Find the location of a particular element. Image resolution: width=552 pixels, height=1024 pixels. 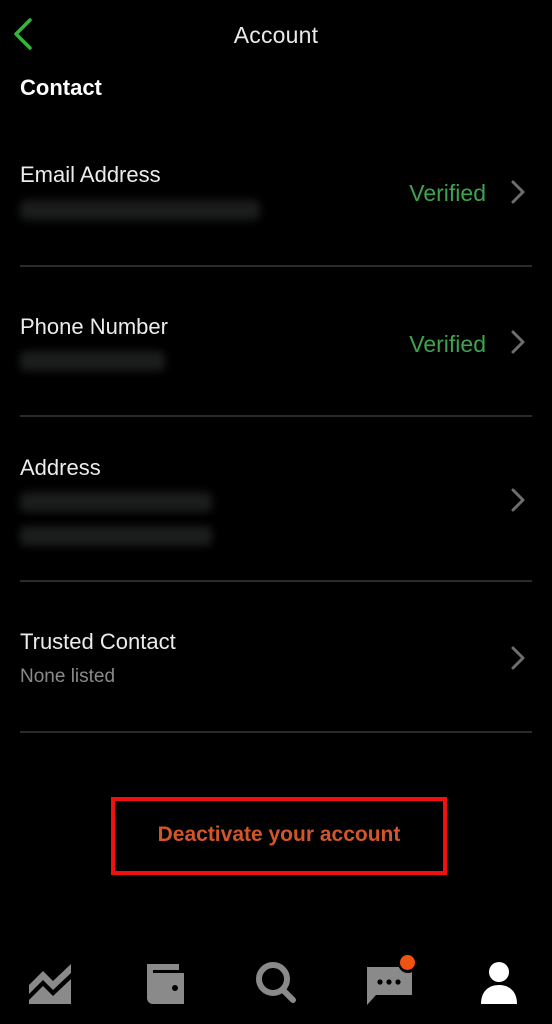

wallet-icon is located at coordinates (165, 984).